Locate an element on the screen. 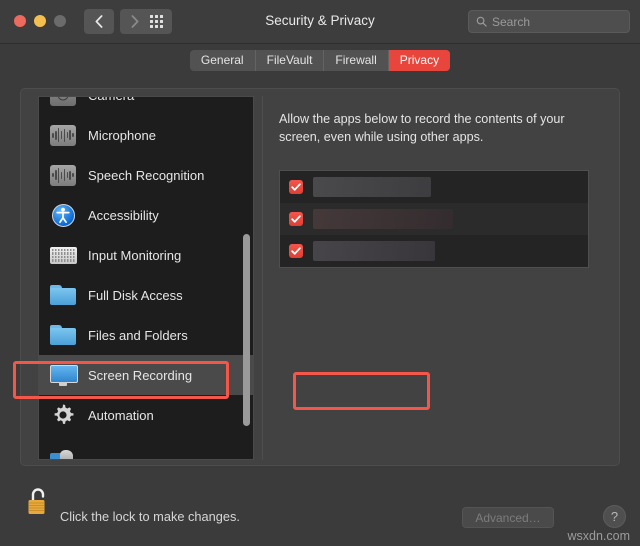 Image resolution: width=640 pixels, height=546 pixels. table-row-zoom: zoom.us is located at coordinates (434, 267).